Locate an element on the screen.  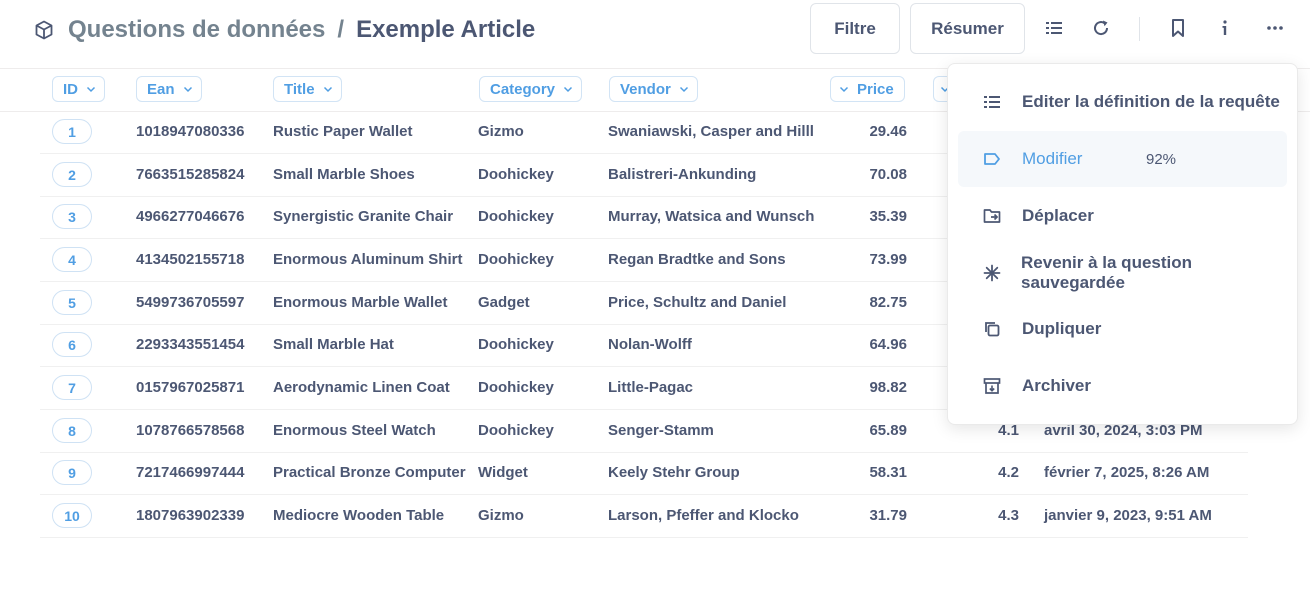
summarize-button: Résumer is located at coordinates (967, 28).